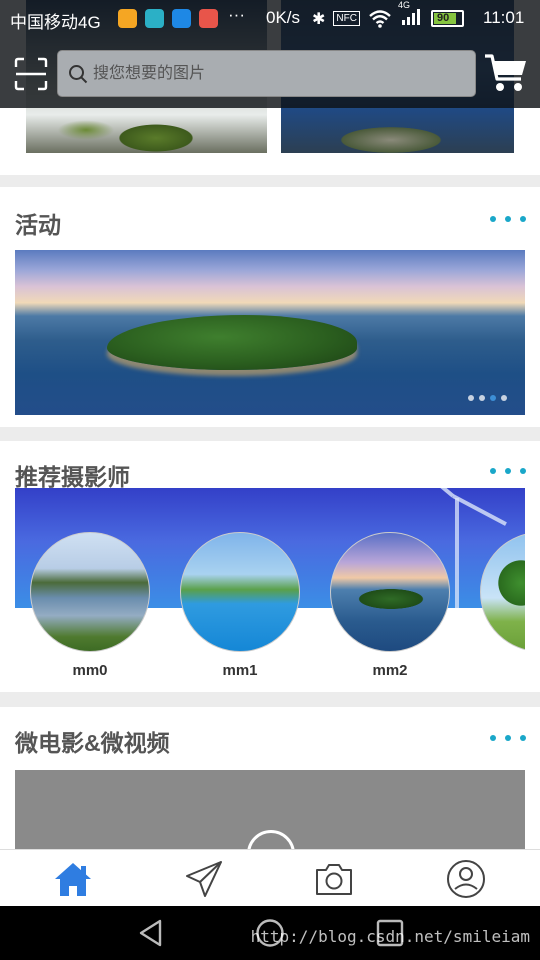 Image resolution: width=540 pixels, height=960 pixels. What do you see at coordinates (457, 553) in the screenshot?
I see `wind-turbine-decoration` at bounding box center [457, 553].